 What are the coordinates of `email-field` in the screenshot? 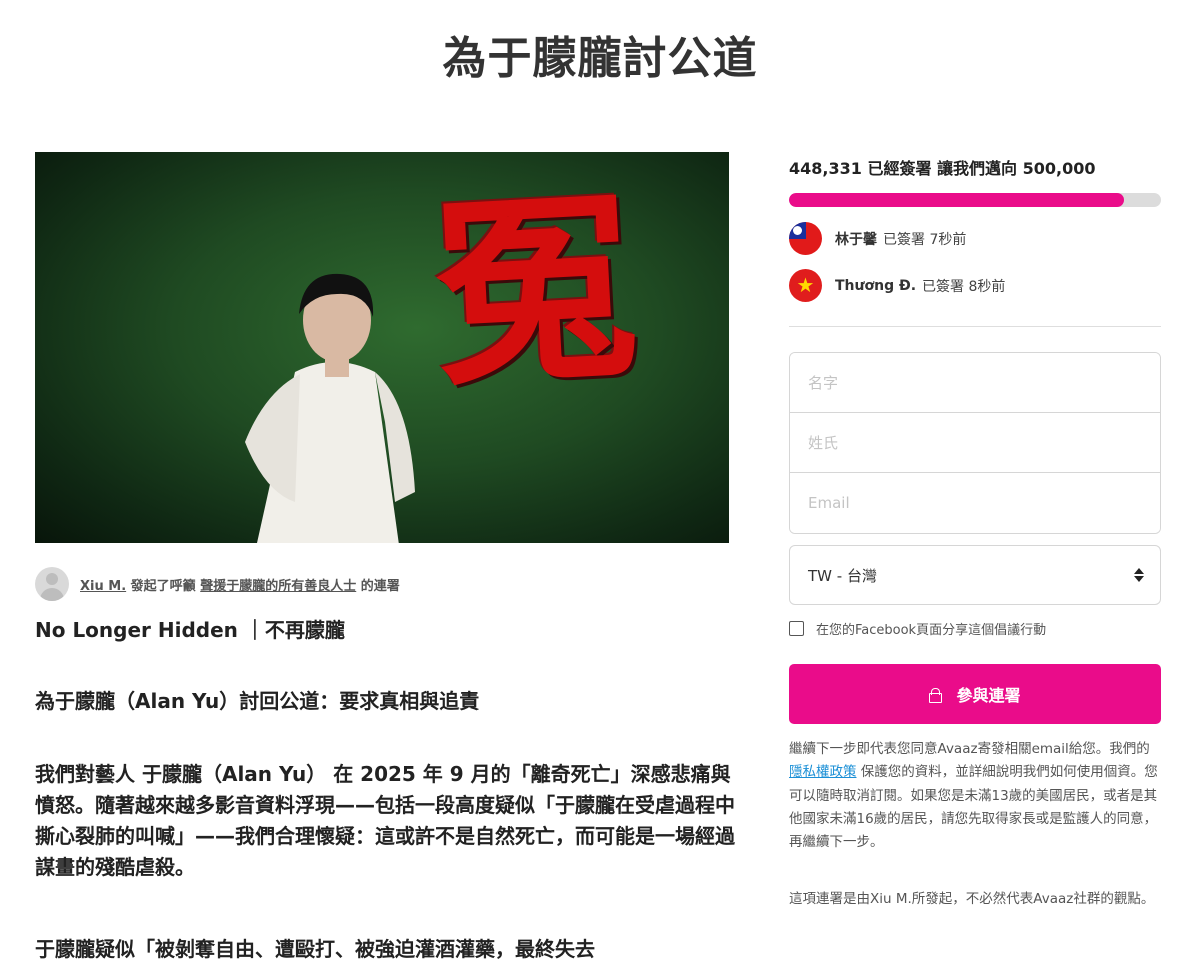 It's located at (975, 503).